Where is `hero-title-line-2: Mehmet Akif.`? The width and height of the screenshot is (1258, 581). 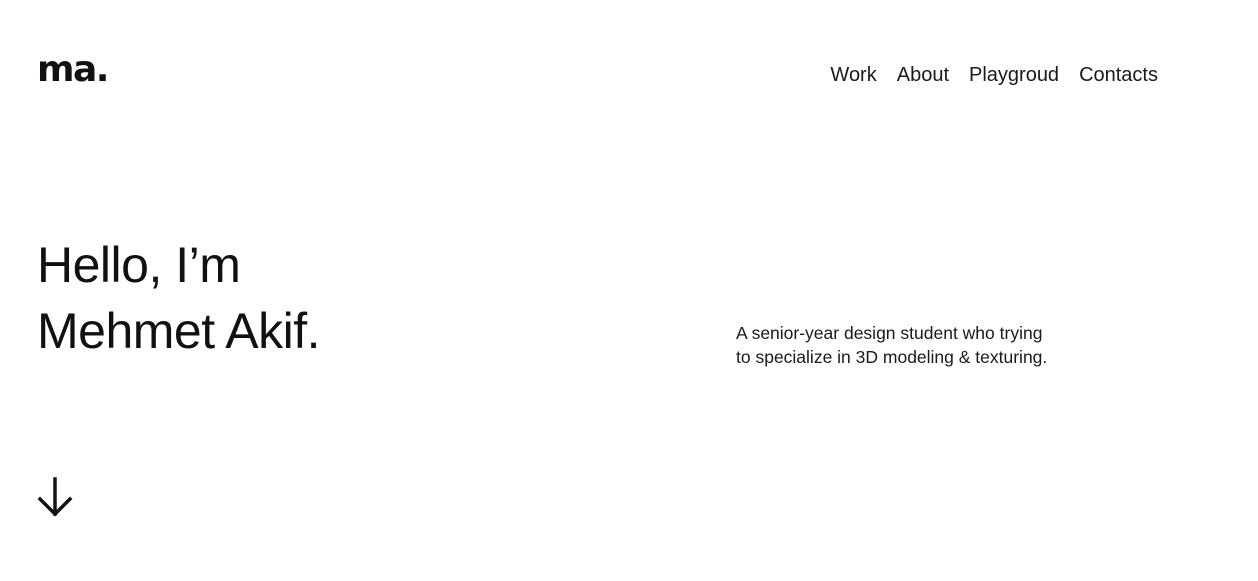
hero-title-line-2: Mehmet Akif. is located at coordinates (179, 331).